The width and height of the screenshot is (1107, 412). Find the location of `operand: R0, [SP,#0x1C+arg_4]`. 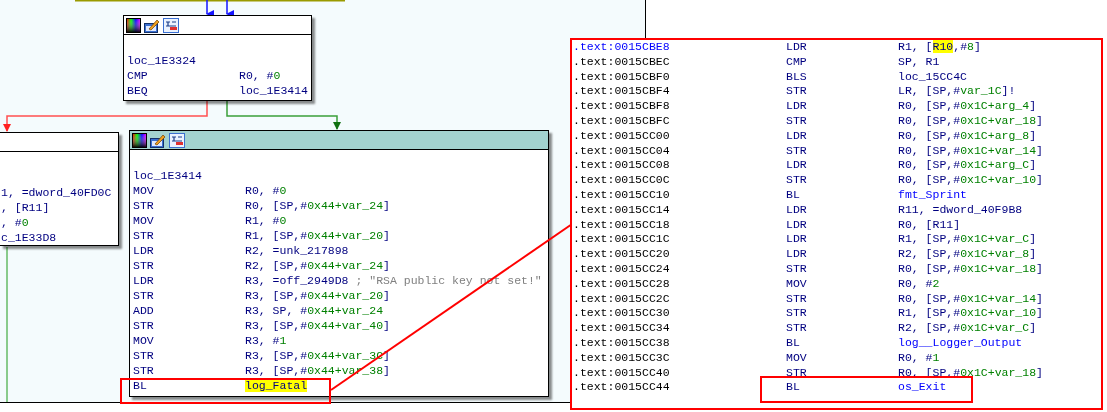

operand: R0, [SP,#0x1C+arg_4] is located at coordinates (967, 106).